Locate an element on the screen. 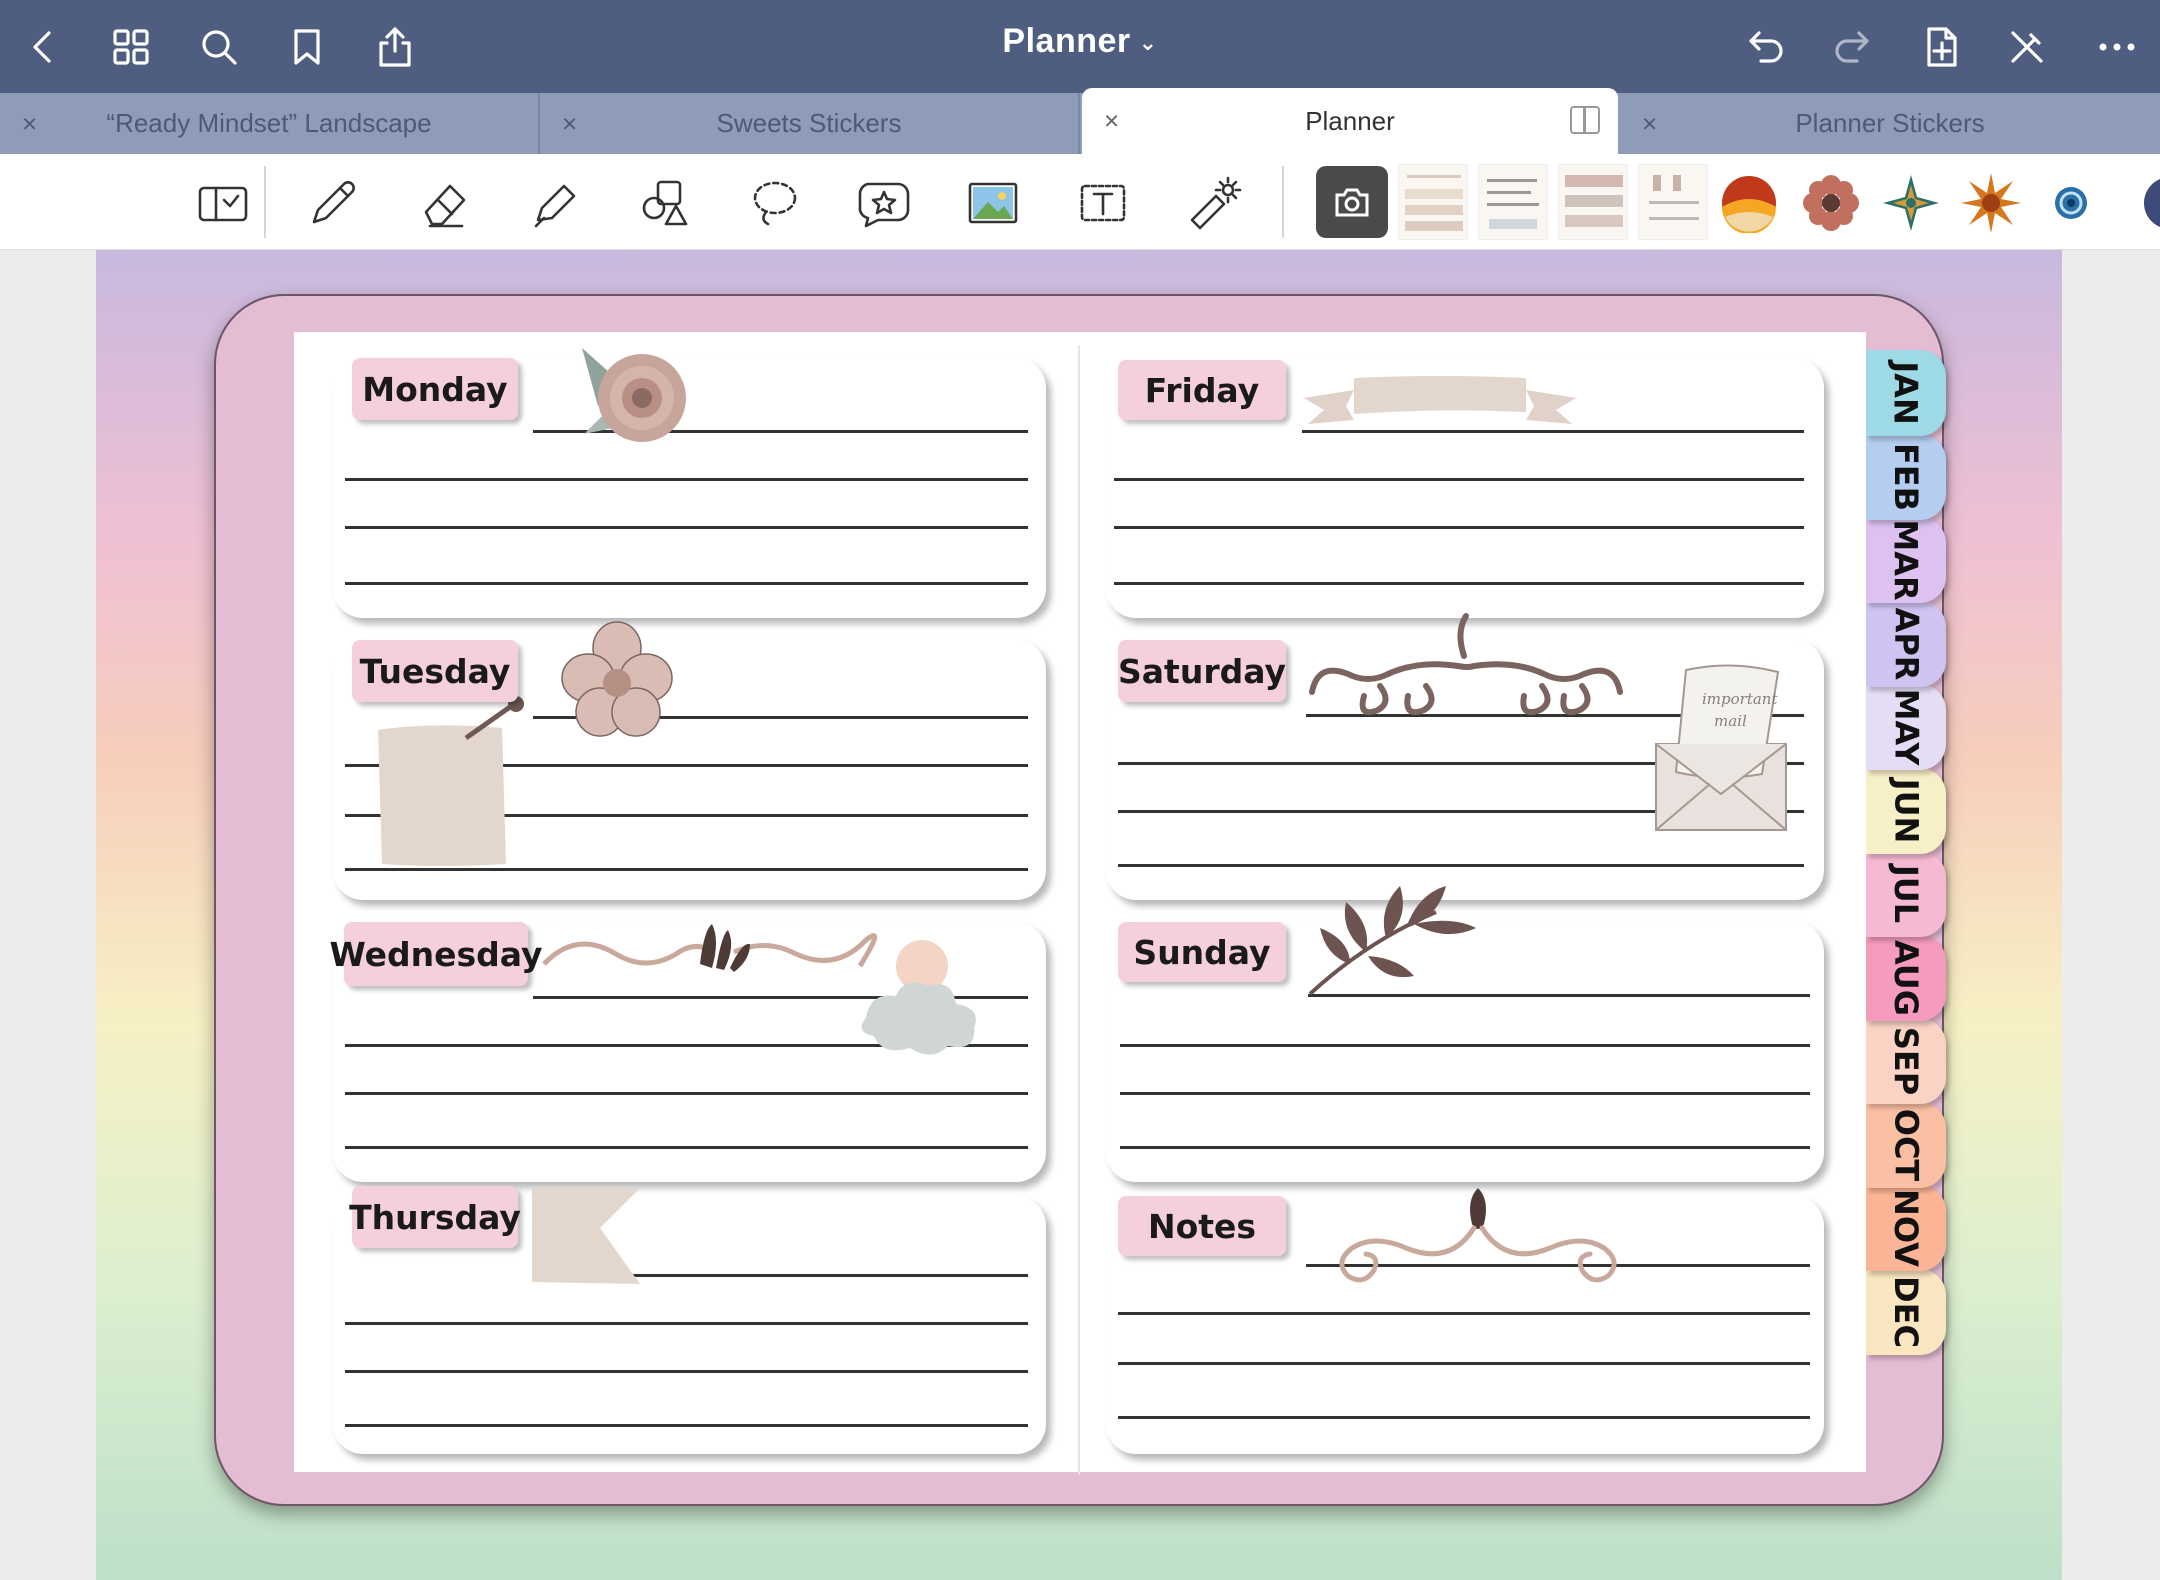  highlighter-tool-icon is located at coordinates (555, 203).